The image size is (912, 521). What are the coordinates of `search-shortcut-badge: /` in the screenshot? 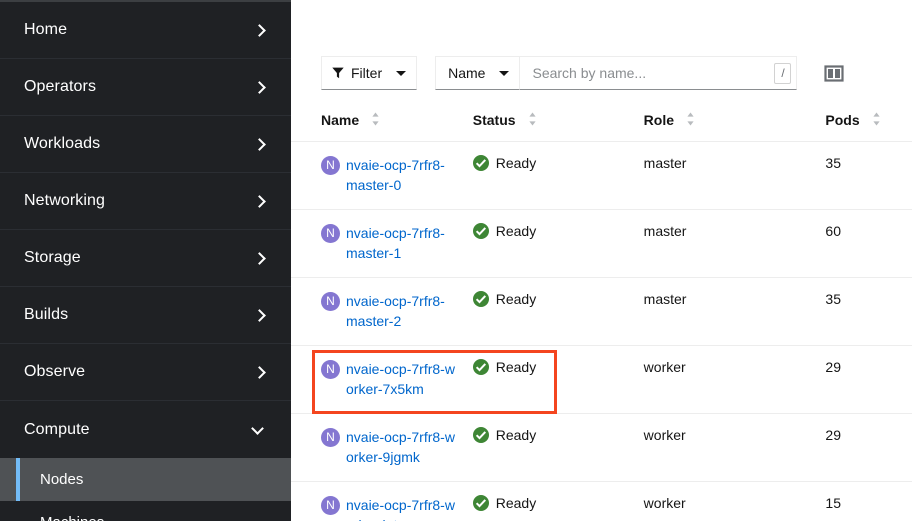 It's located at (783, 73).